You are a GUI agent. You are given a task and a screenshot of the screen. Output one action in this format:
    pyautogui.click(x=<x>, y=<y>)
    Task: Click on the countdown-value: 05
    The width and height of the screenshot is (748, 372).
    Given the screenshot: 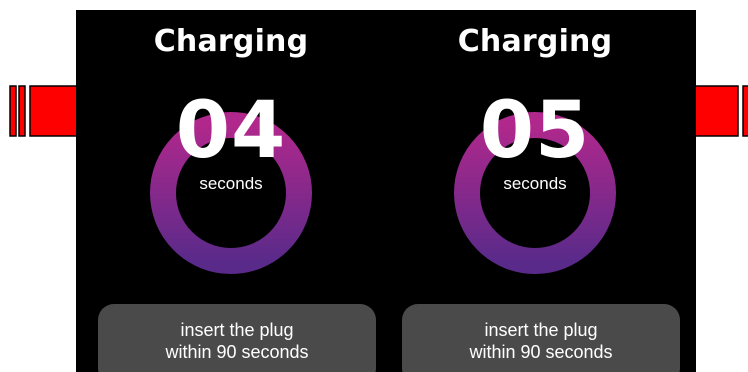 What is the action you would take?
    pyautogui.click(x=535, y=131)
    